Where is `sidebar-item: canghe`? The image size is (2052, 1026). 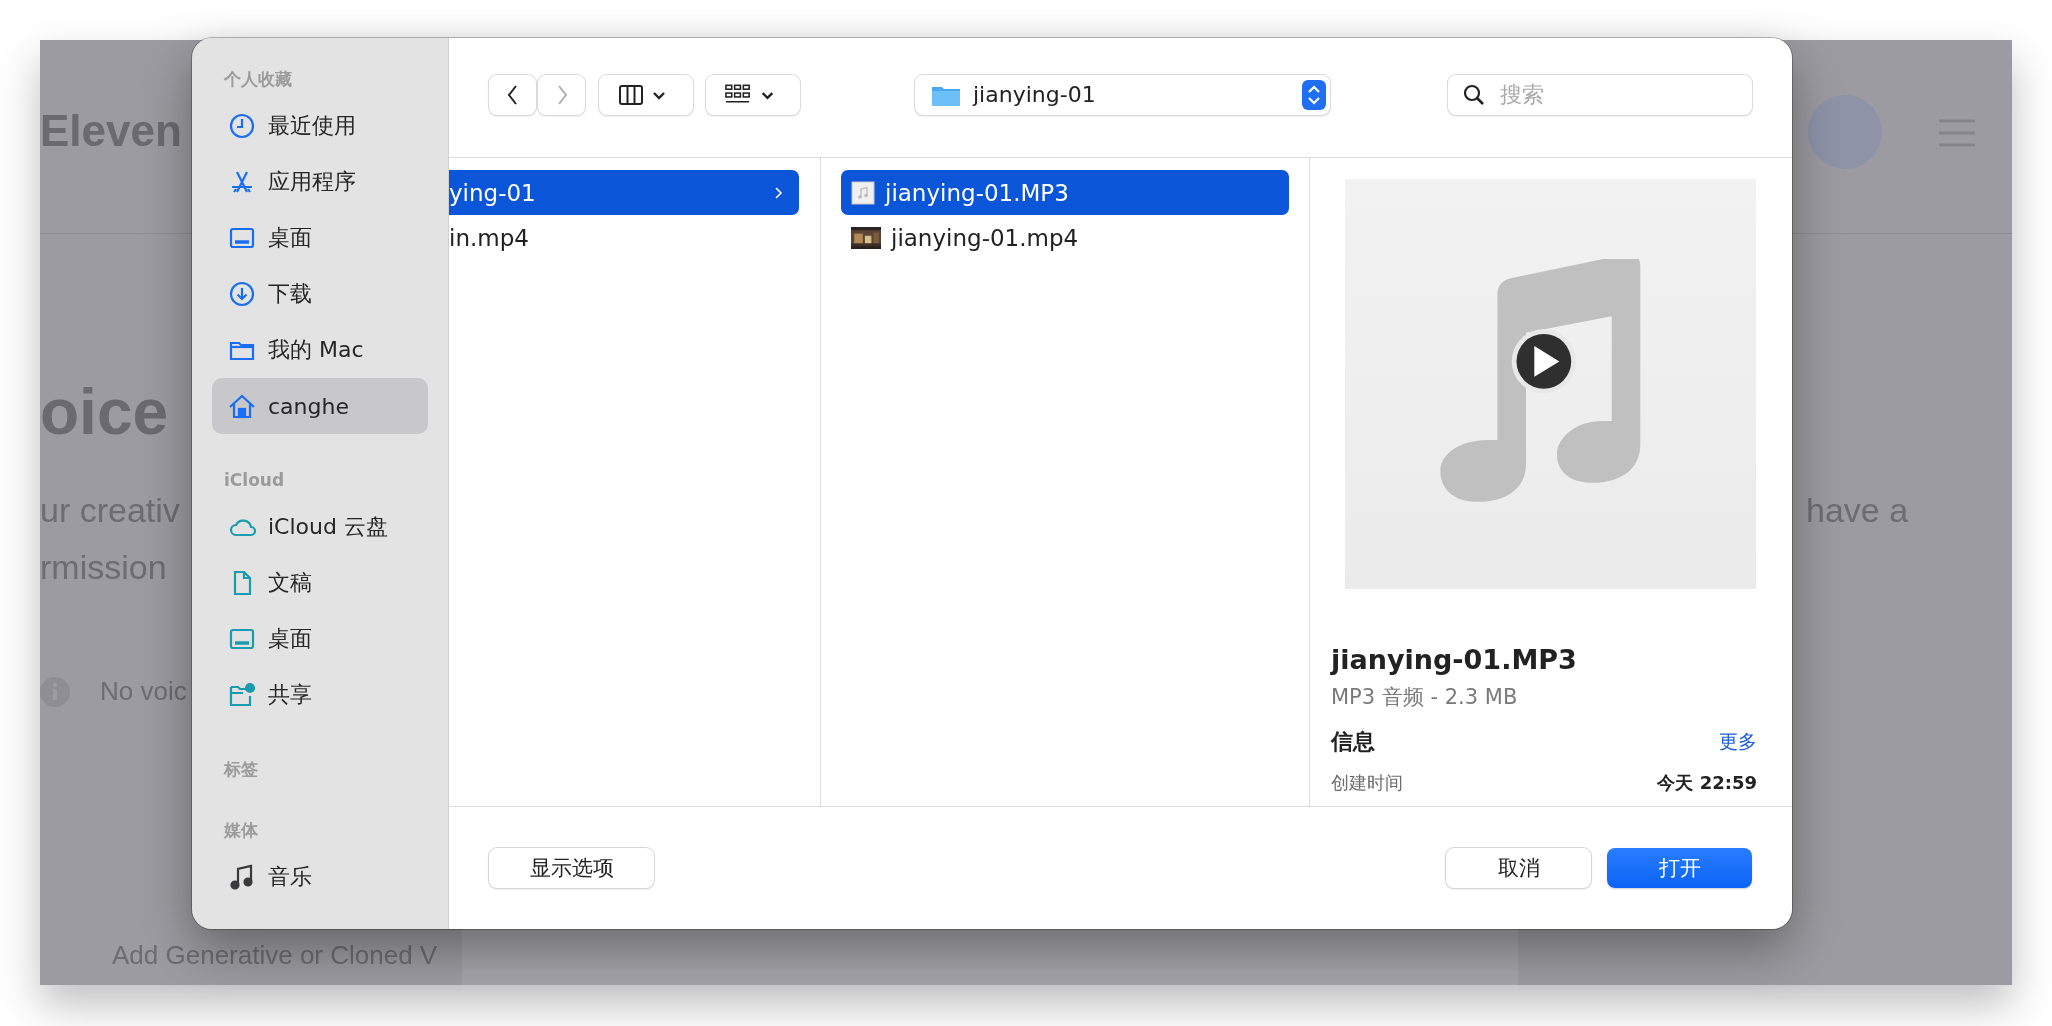
sidebar-item: canghe is located at coordinates (320, 406).